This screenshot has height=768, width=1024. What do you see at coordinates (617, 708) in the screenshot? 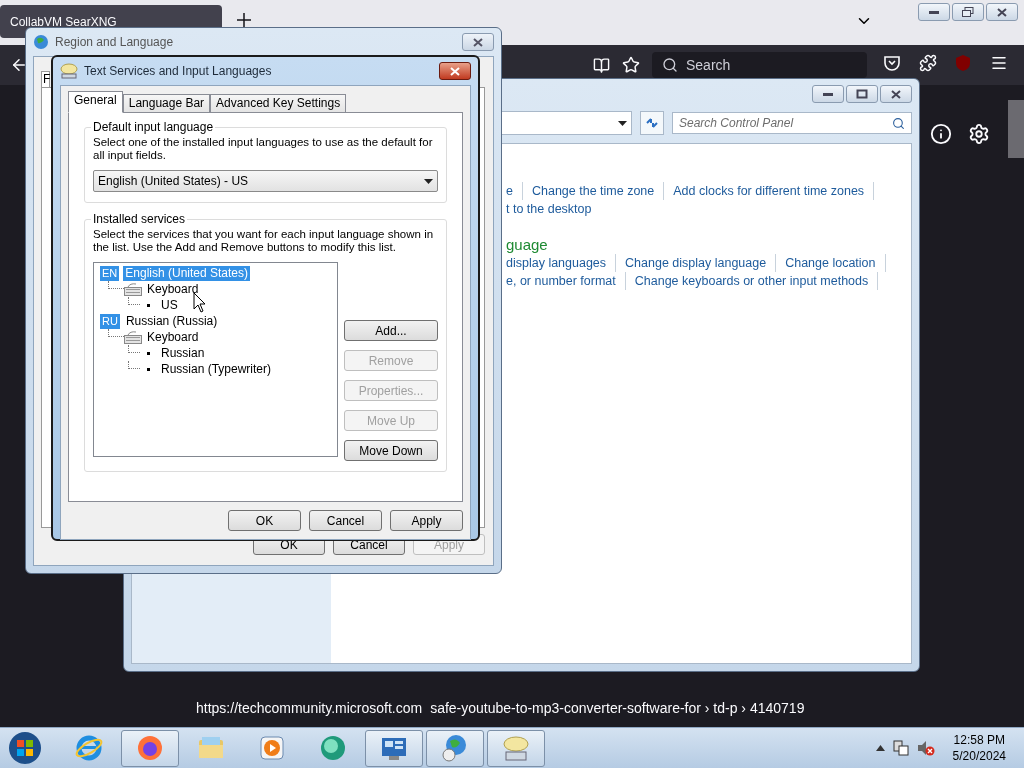
I see `status-url: safe-youtube-to-mp3-converter-software-for › td-p › 4140719` at bounding box center [617, 708].